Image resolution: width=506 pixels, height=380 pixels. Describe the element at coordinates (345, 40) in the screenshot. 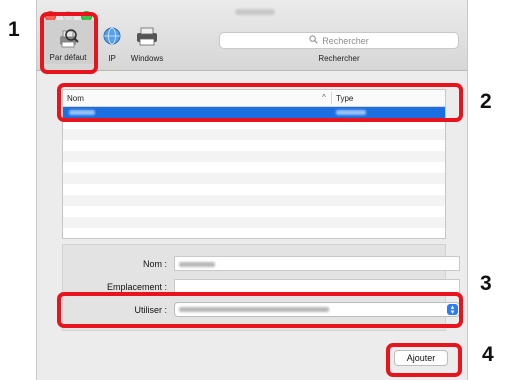

I see `search-placeholder: Rechercher` at that location.